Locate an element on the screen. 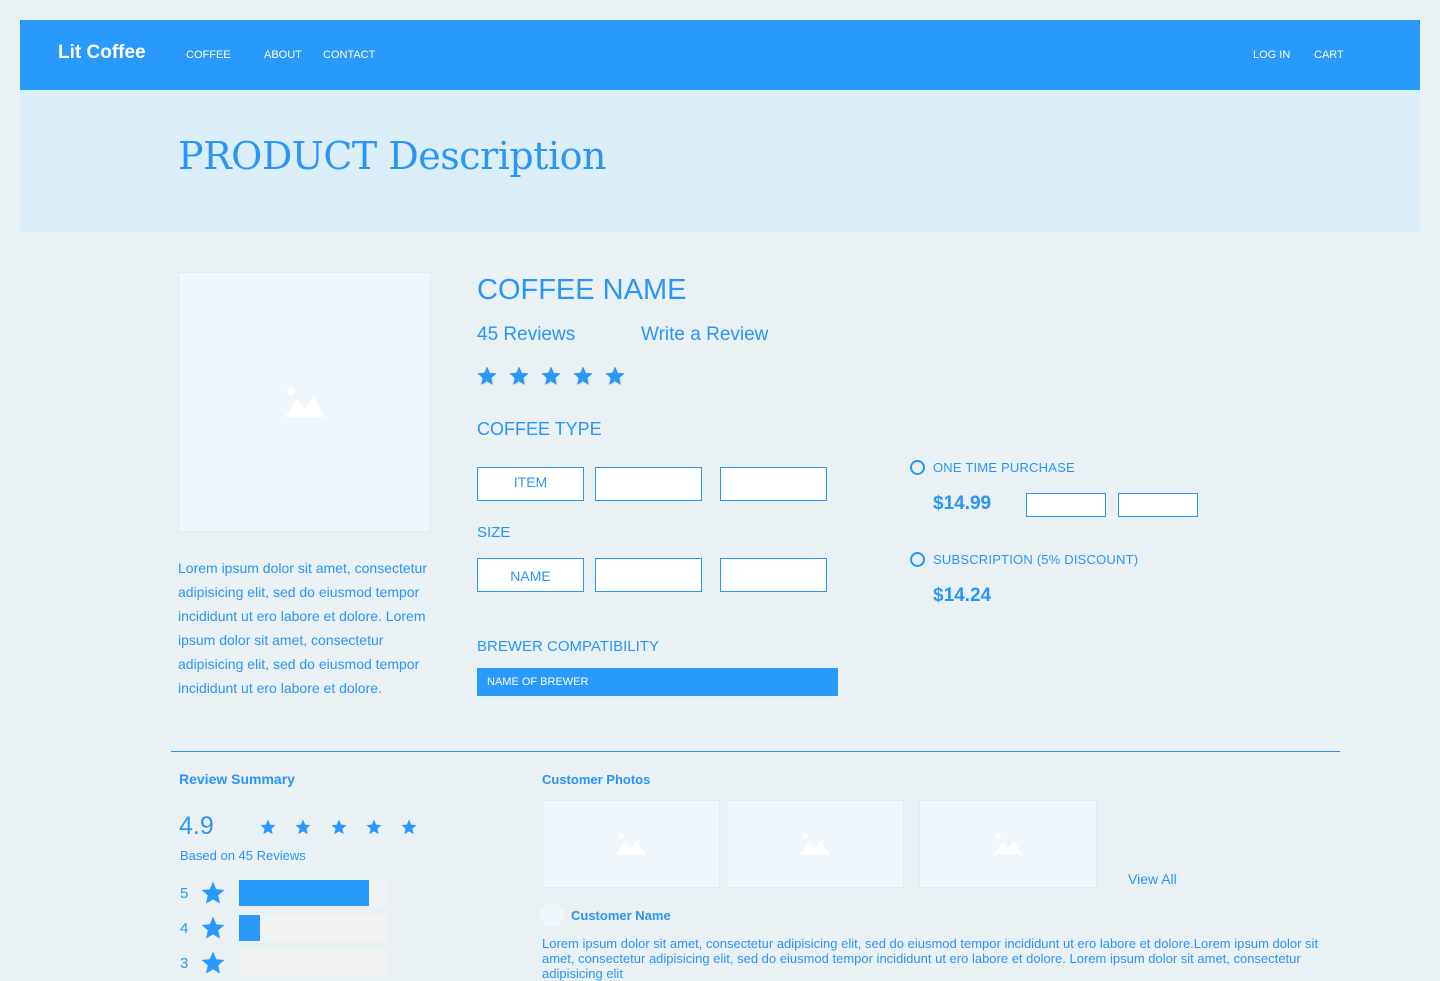 The height and width of the screenshot is (981, 1440). product-image is located at coordinates (304, 402).